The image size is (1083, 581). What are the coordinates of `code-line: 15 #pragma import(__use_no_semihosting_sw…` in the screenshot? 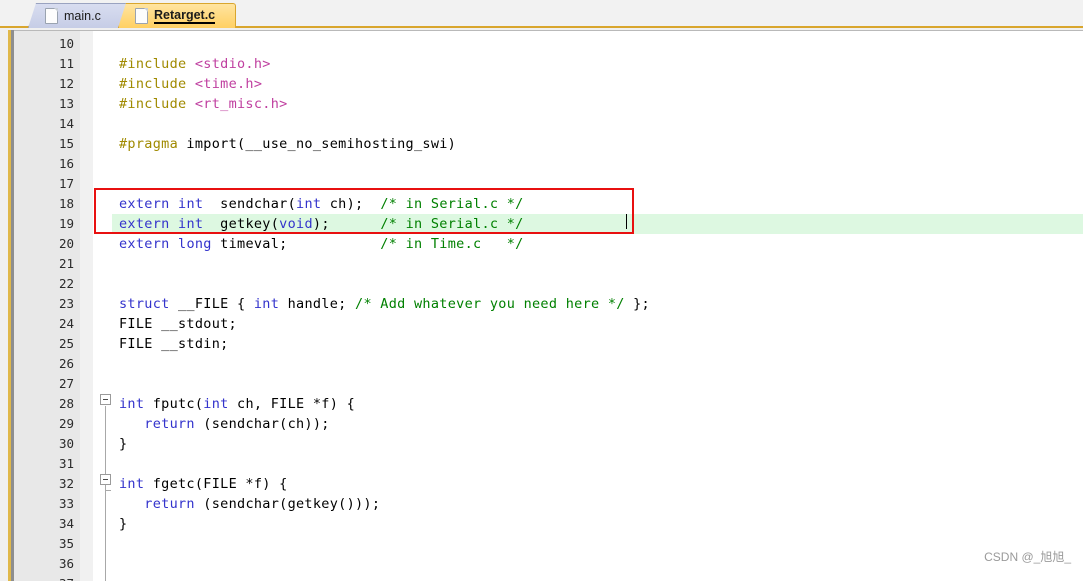 It's located at (548, 144).